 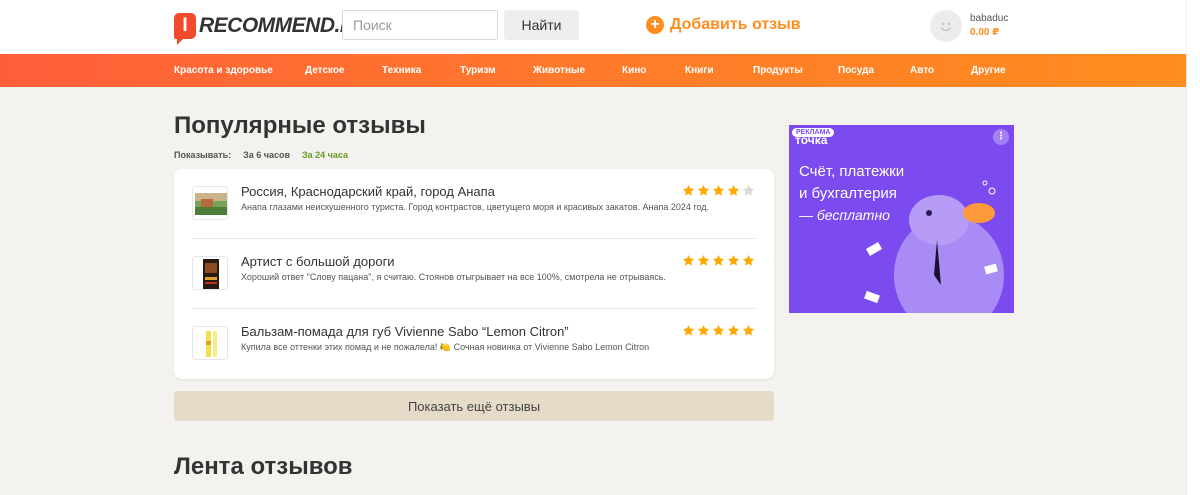 What do you see at coordinates (989, 18) in the screenshot?
I see `username-link: babaduc` at bounding box center [989, 18].